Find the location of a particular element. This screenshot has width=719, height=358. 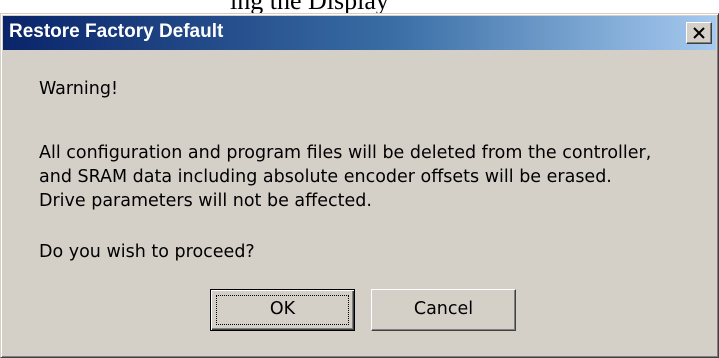

ok-button-label: OK is located at coordinates (282, 309).